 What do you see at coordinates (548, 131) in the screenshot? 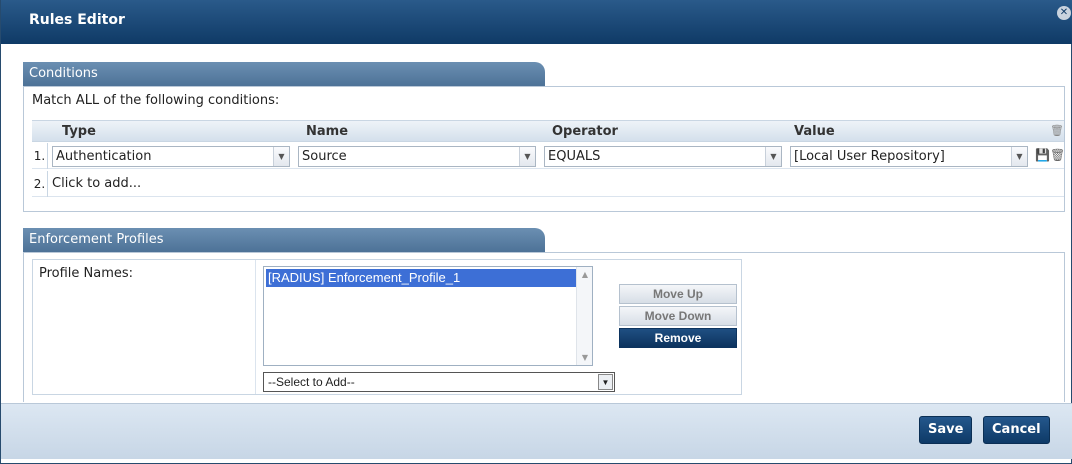
I see `conditions-header: Type Name Operator Value 🗑` at bounding box center [548, 131].